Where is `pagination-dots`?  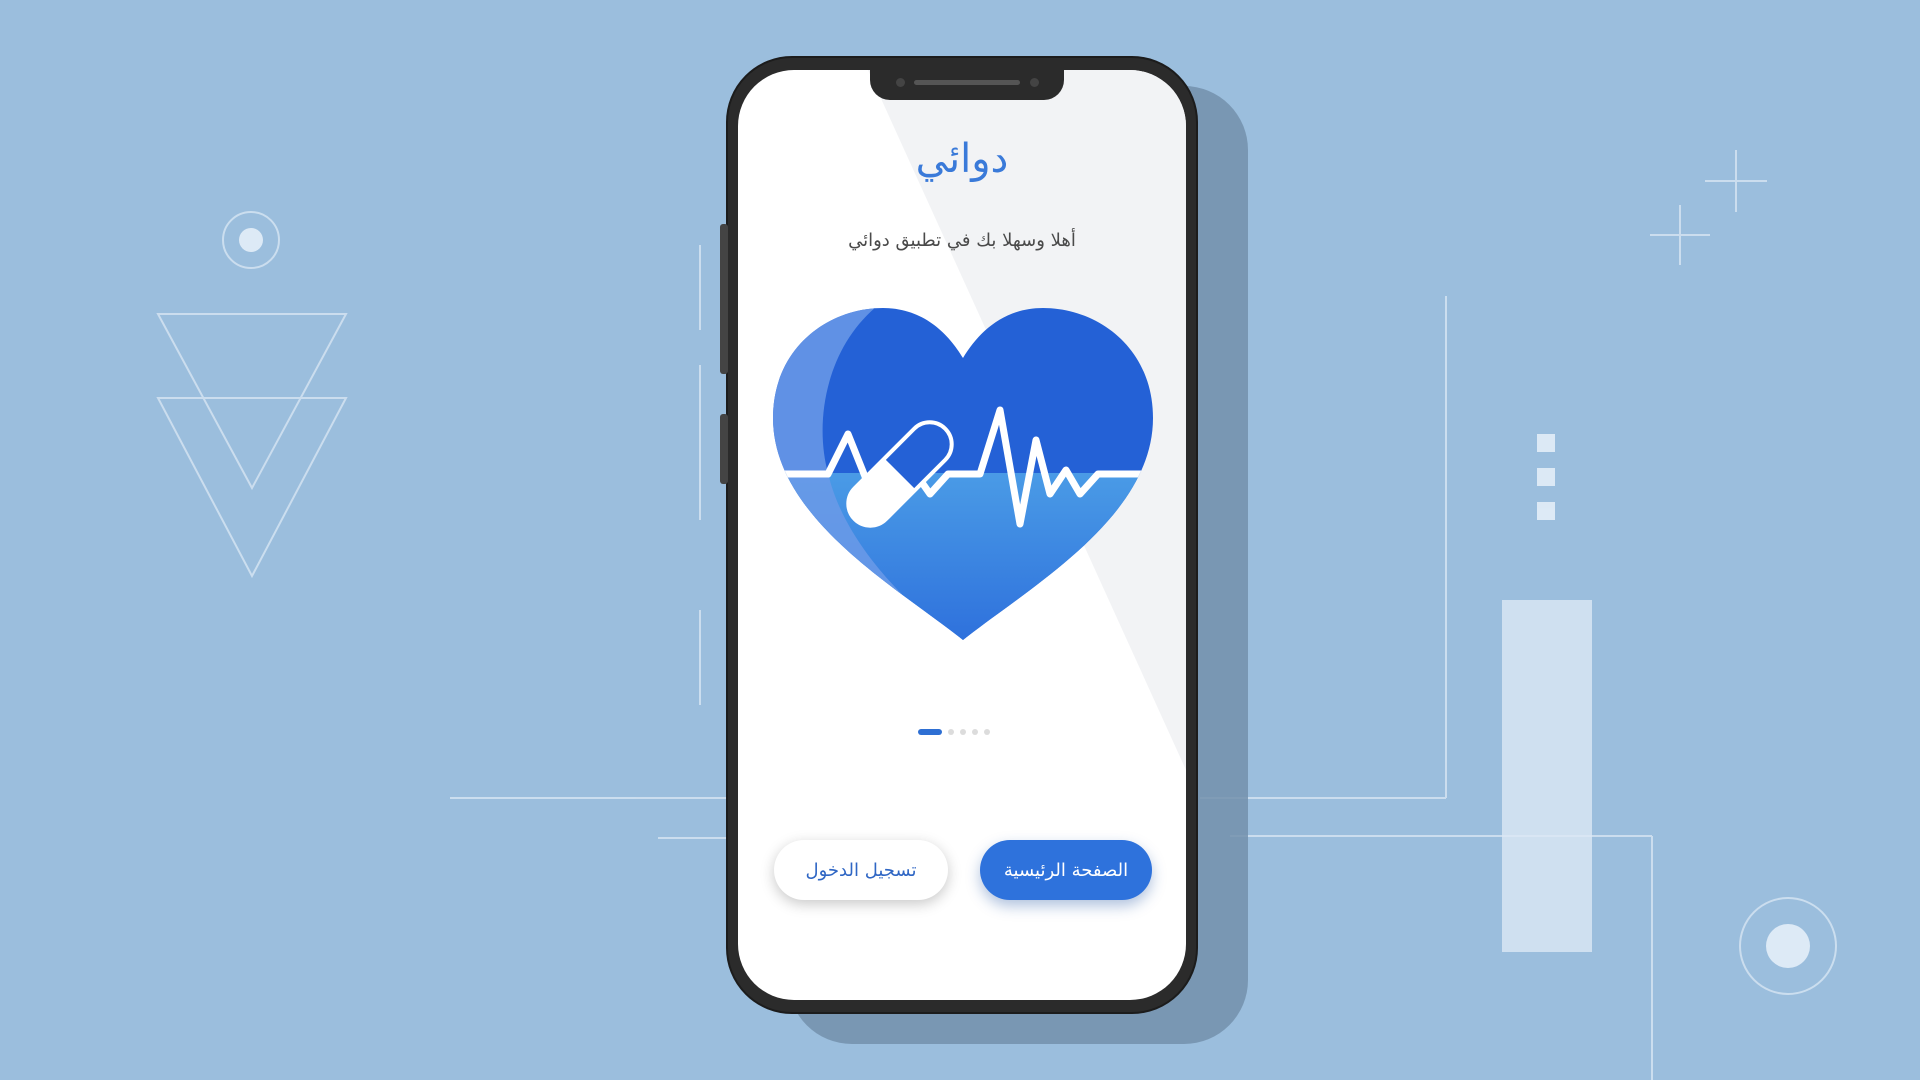
pagination-dots is located at coordinates (954, 732).